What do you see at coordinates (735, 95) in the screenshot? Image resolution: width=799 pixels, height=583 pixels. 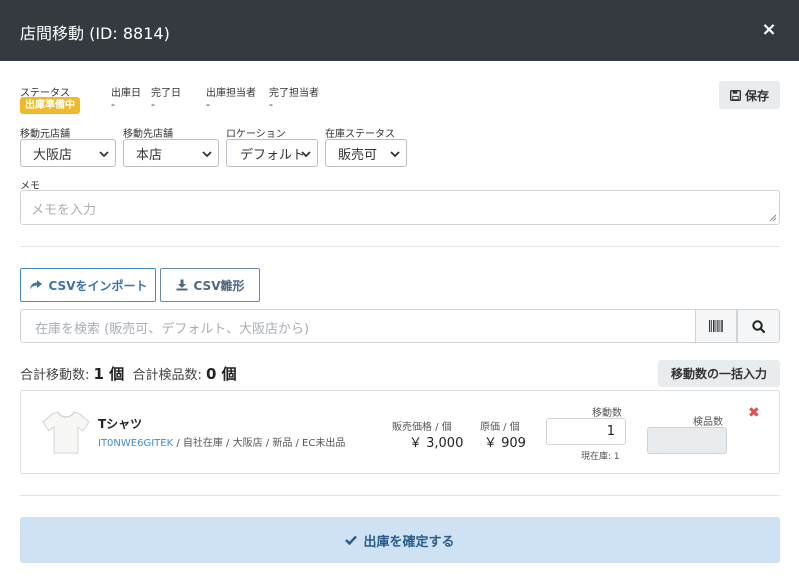 I see `save-icon` at bounding box center [735, 95].